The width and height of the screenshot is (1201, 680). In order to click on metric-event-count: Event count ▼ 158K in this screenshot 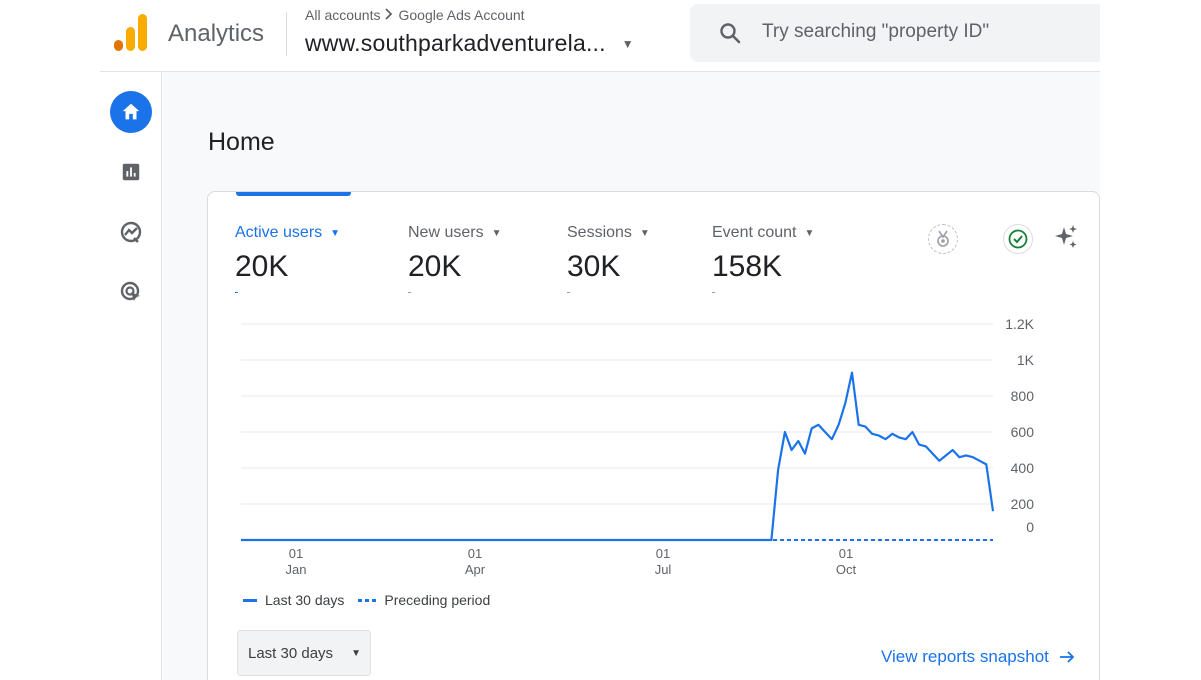, I will do `click(763, 258)`.